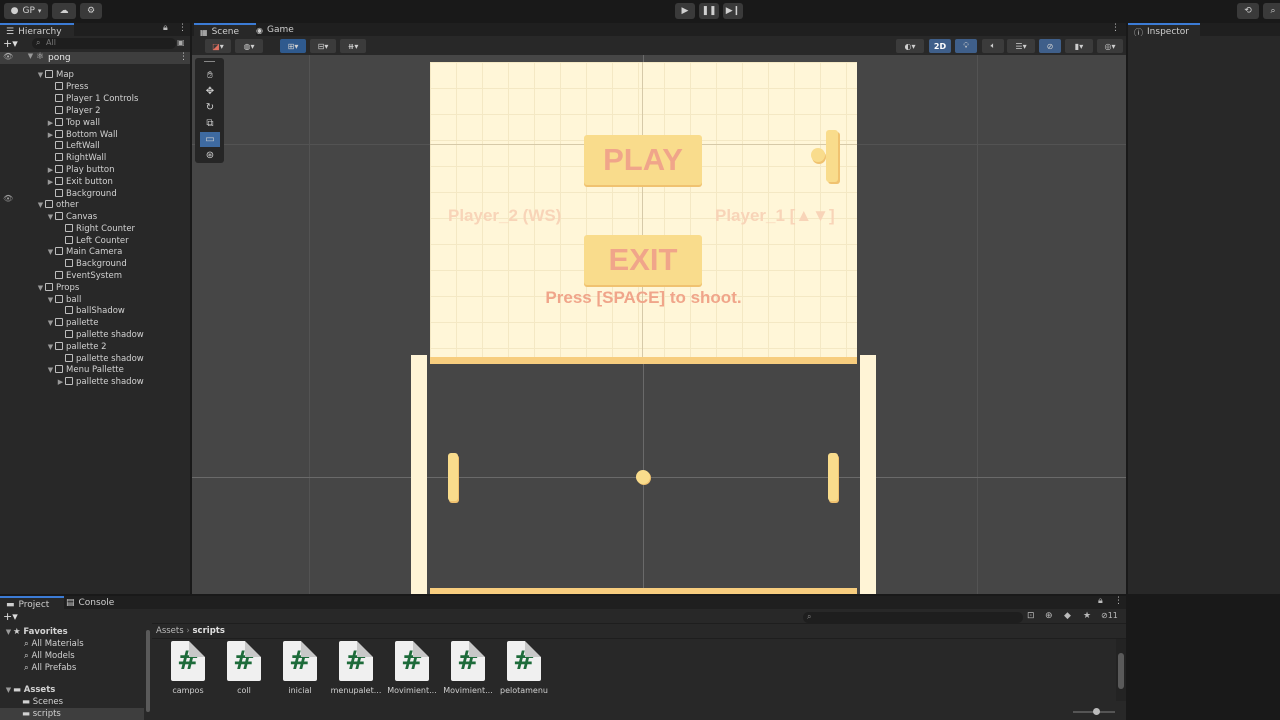 This screenshot has width=1280, height=720. Describe the element at coordinates (1031, 616) in the screenshot. I see `search-by-type-icon: ⊡` at that location.